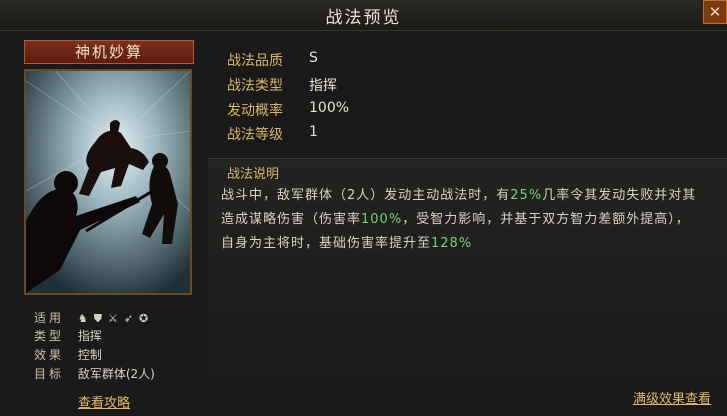 The width and height of the screenshot is (727, 416). Describe the element at coordinates (382, 219) in the screenshot. I see `highlight-value: 100%` at that location.